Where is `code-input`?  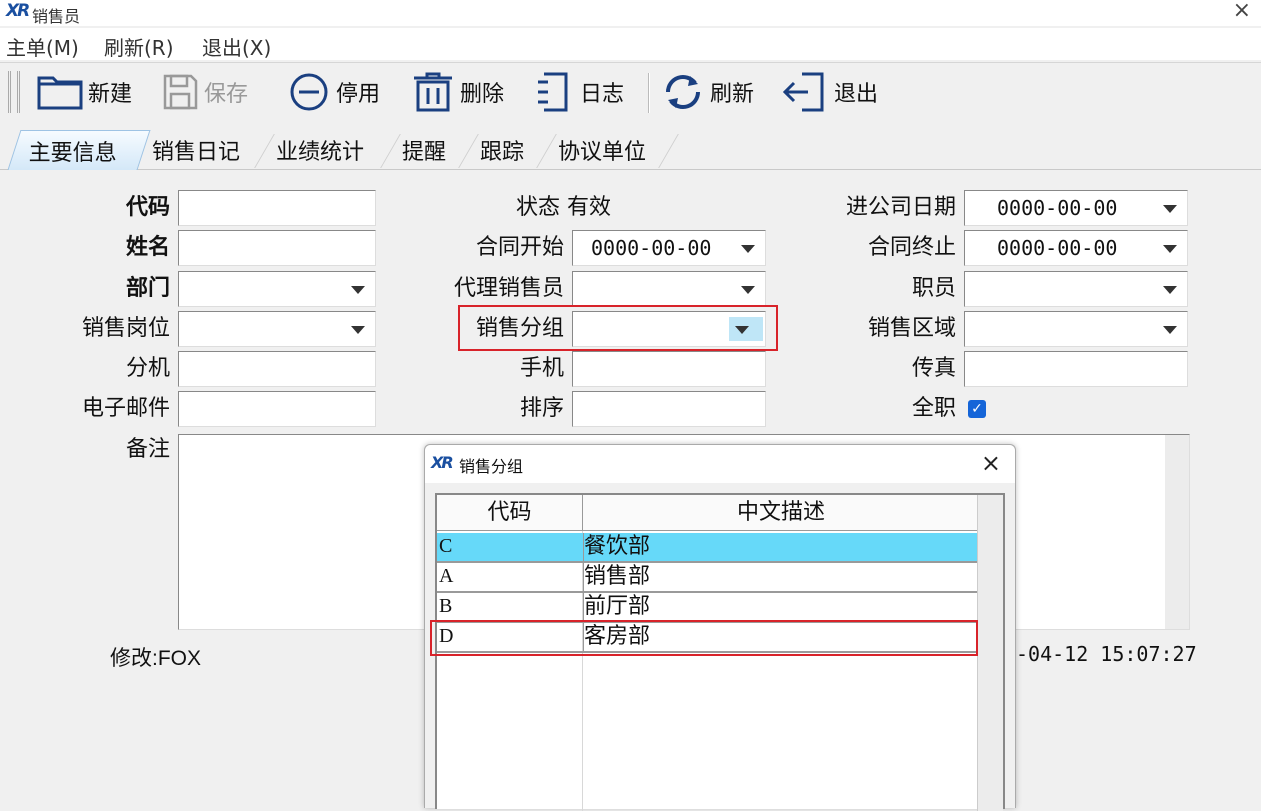 code-input is located at coordinates (277, 208).